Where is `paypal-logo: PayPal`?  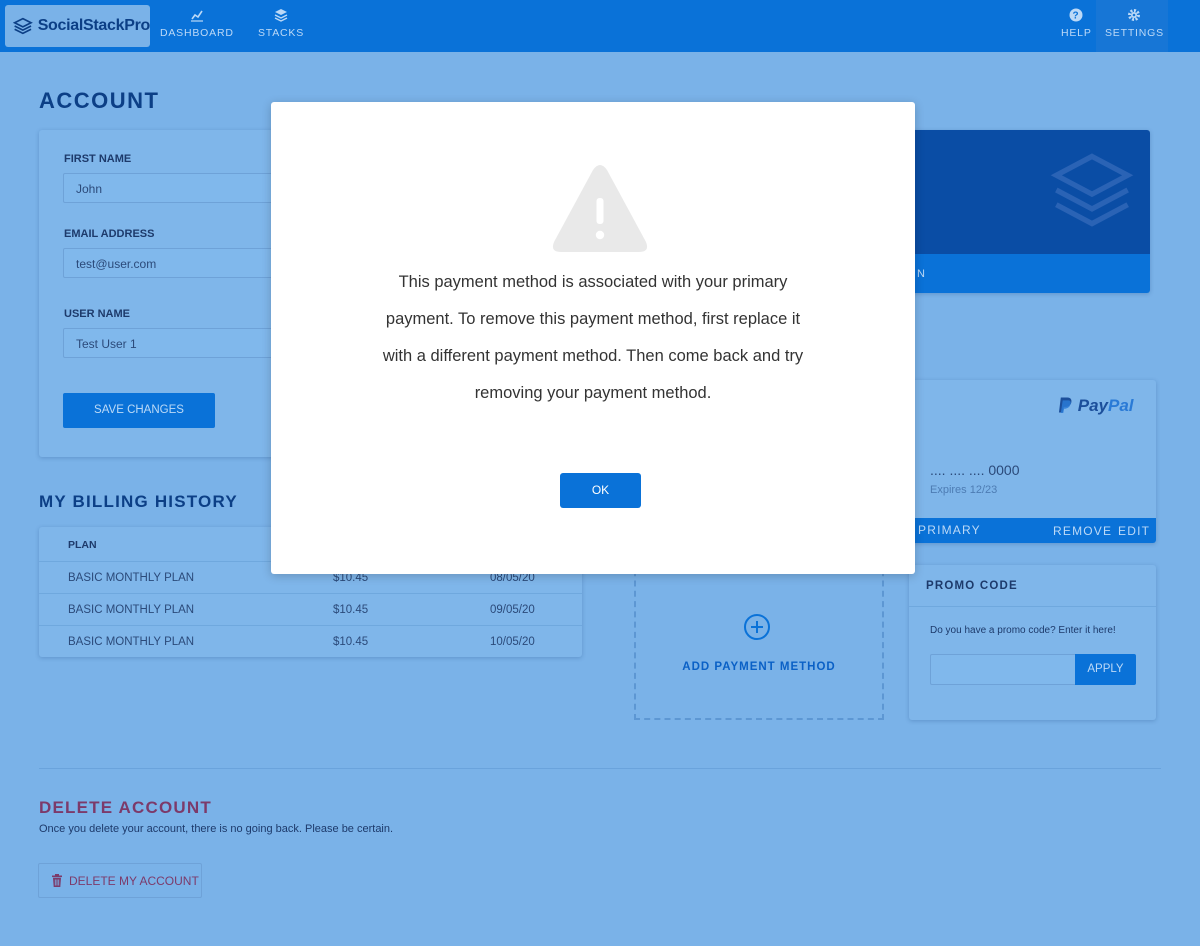 paypal-logo: PayPal is located at coordinates (1096, 406).